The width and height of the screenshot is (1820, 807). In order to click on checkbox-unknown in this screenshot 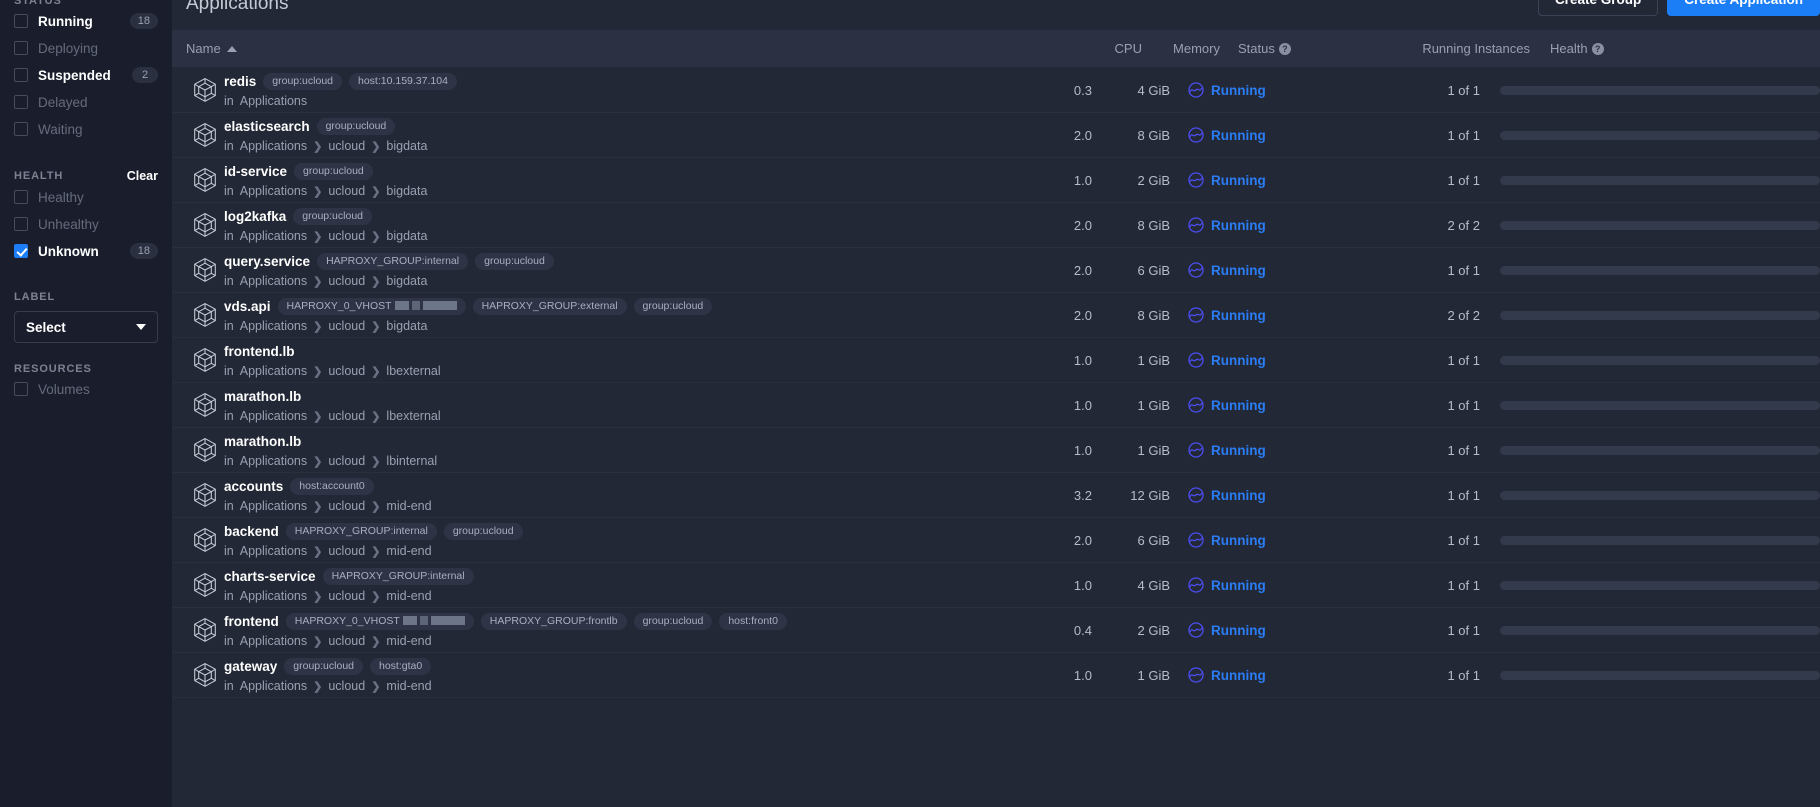, I will do `click(21, 251)`.